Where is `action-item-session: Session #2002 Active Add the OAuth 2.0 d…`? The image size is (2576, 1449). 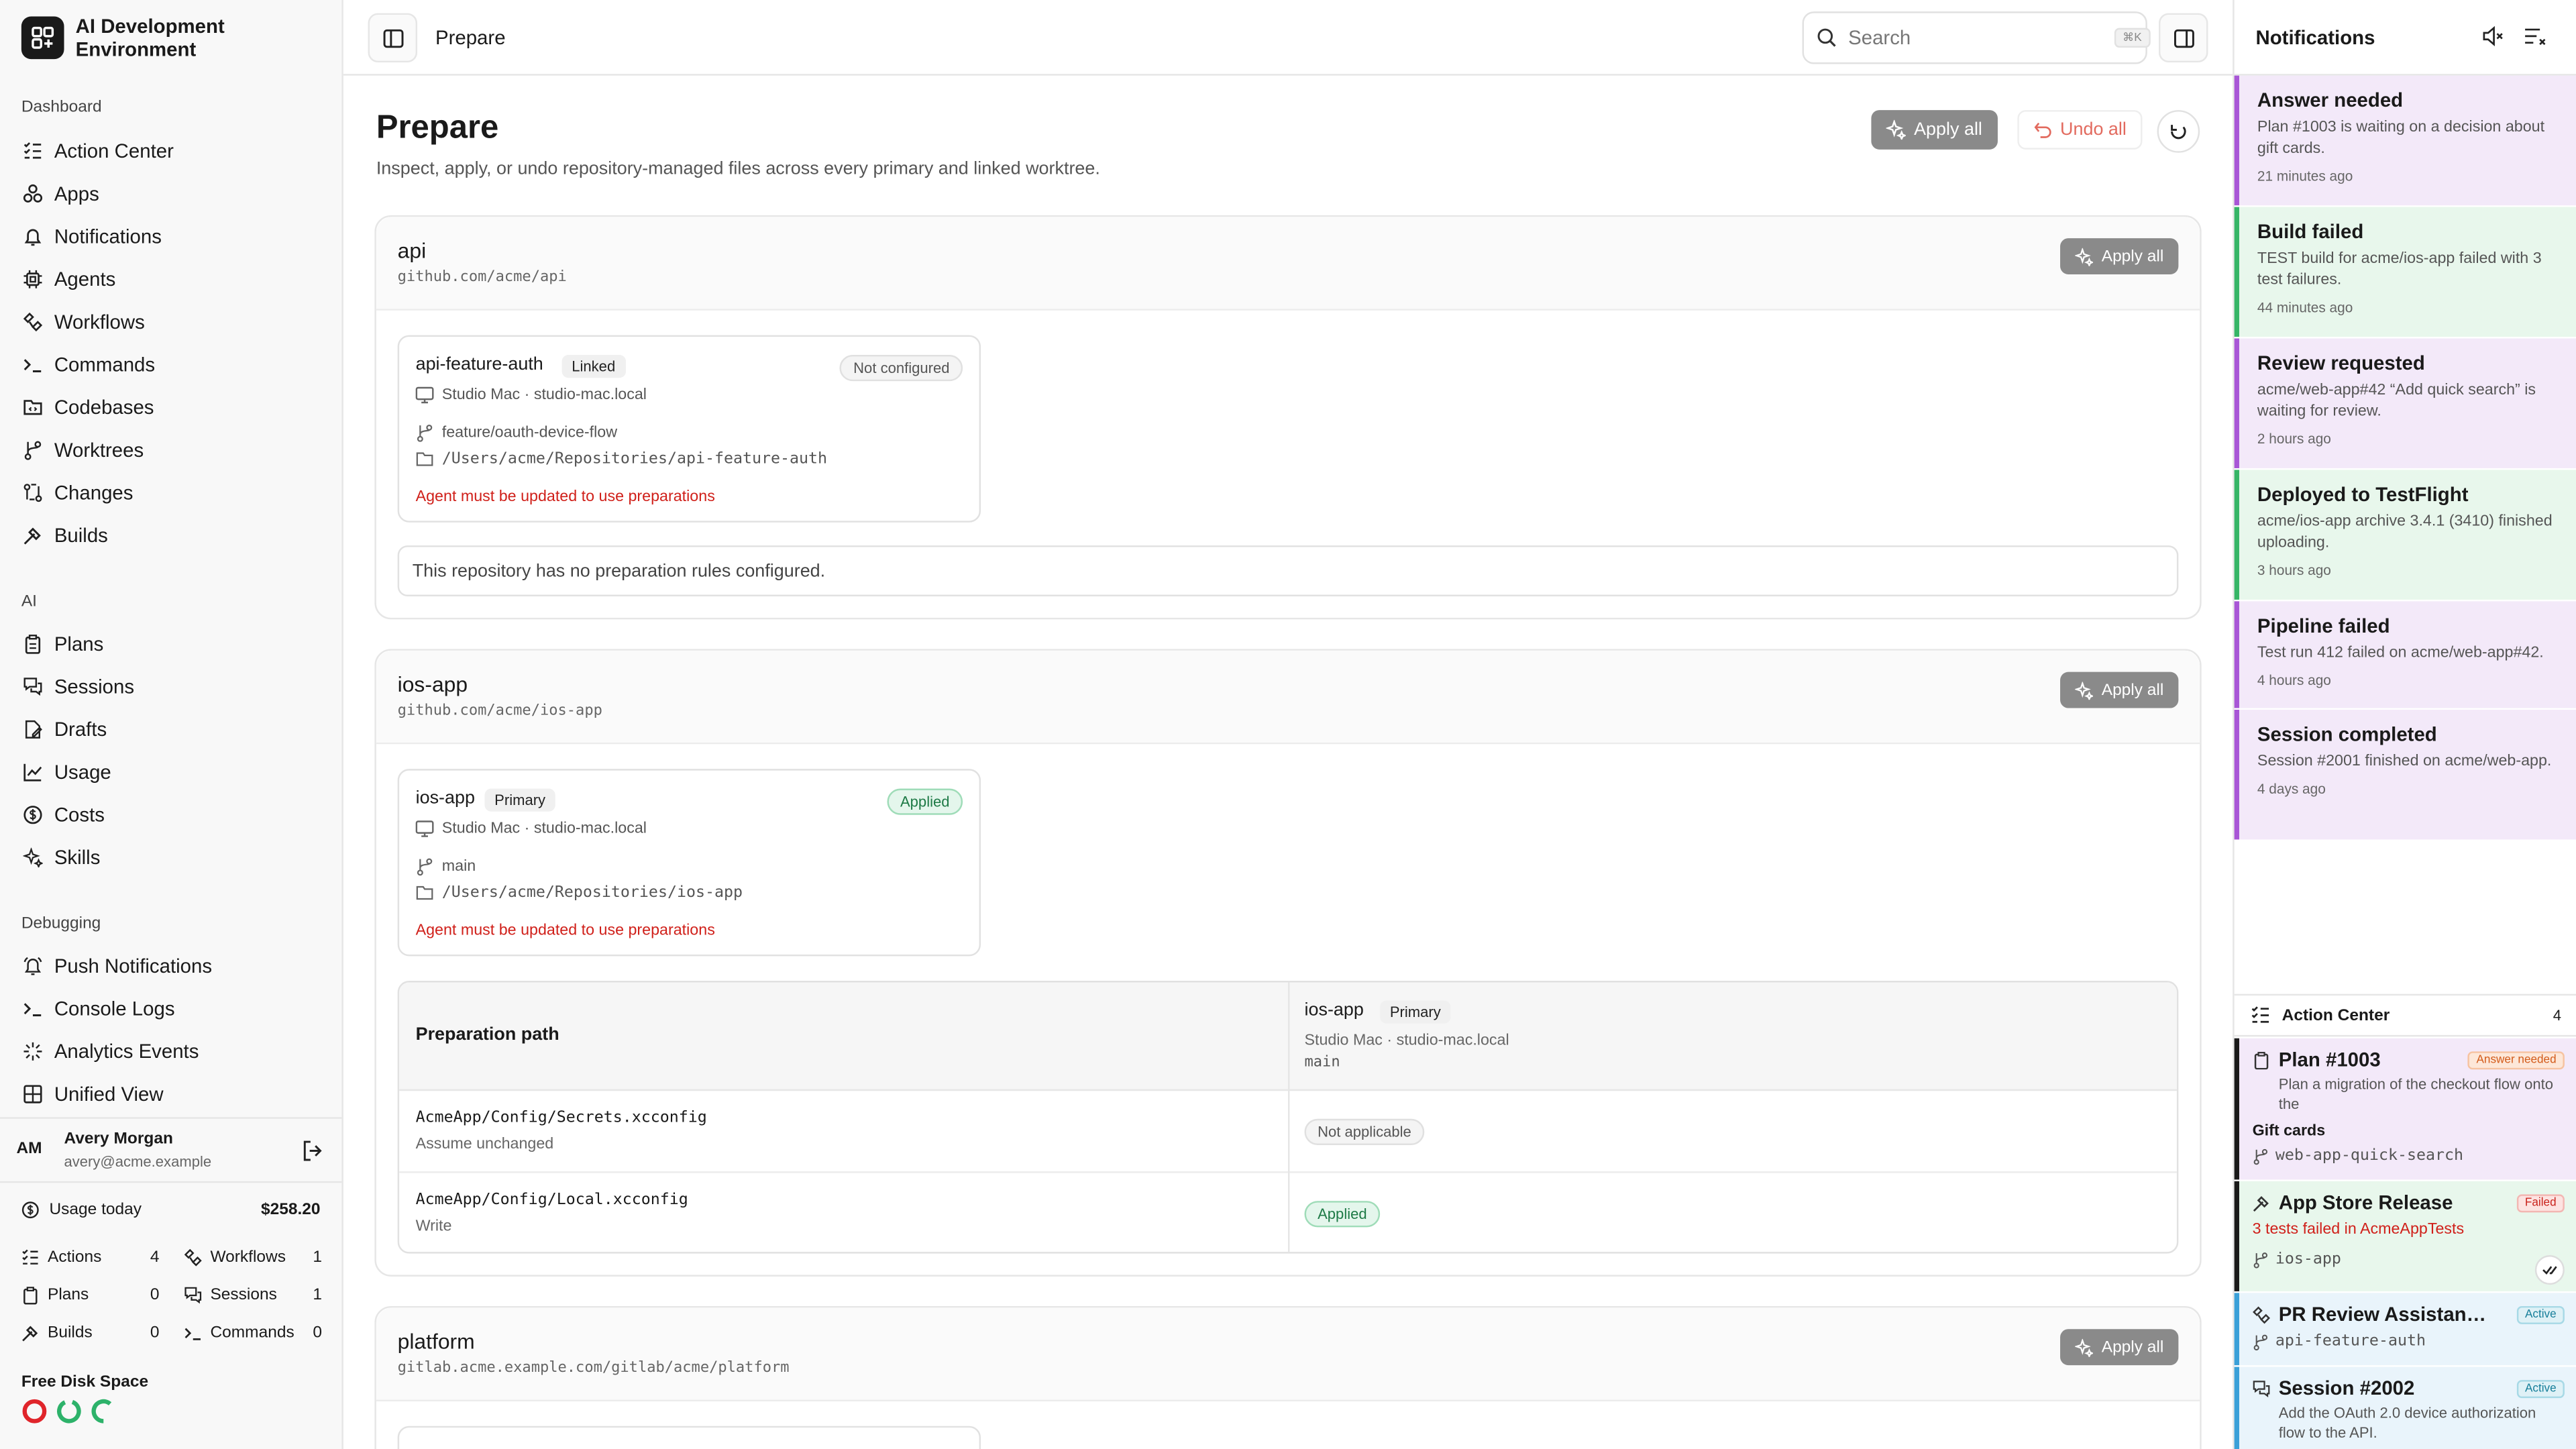
action-item-session: Session #2002 Active Add the OAuth 2.0 d… is located at coordinates (2405, 1407).